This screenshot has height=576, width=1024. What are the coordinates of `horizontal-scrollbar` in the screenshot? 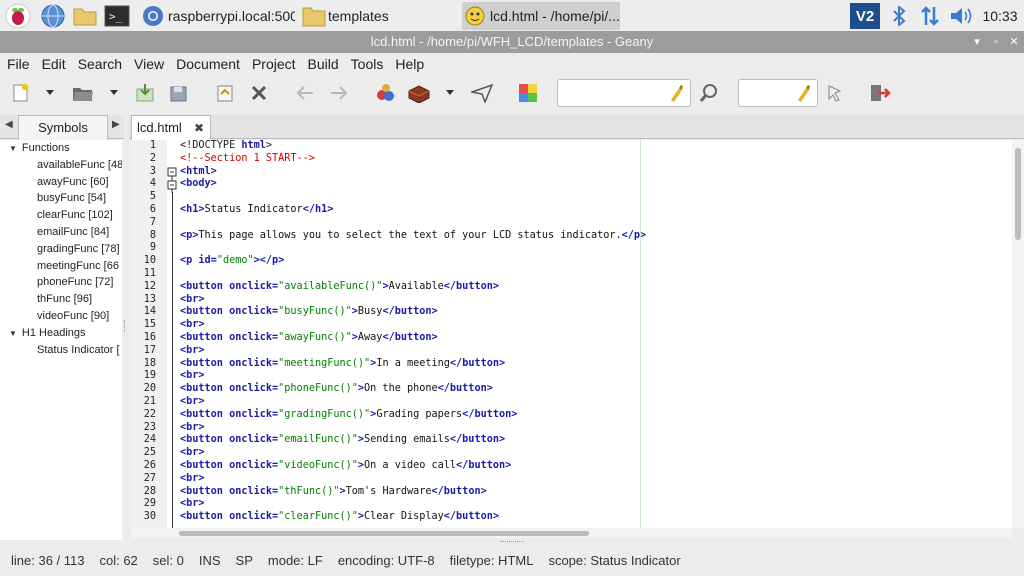 It's located at (571, 533).